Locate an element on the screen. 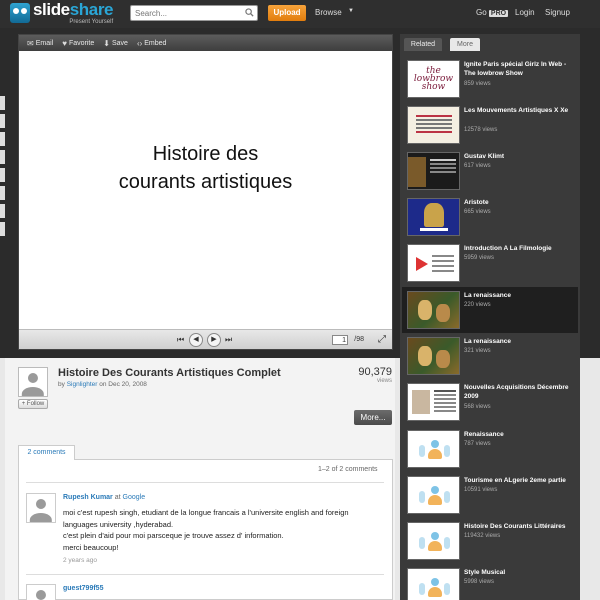 The width and height of the screenshot is (600, 600). related-title: Tourisme en ALgerie 2eme partie is located at coordinates (515, 480).